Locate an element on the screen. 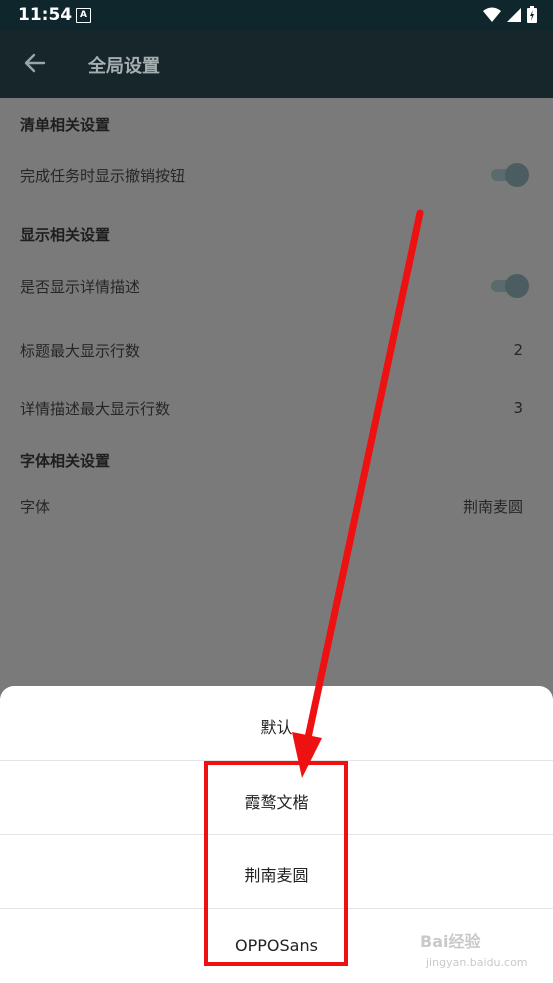 The height and width of the screenshot is (983, 553). setting-label: 是否显示详情描述 is located at coordinates (80, 287).